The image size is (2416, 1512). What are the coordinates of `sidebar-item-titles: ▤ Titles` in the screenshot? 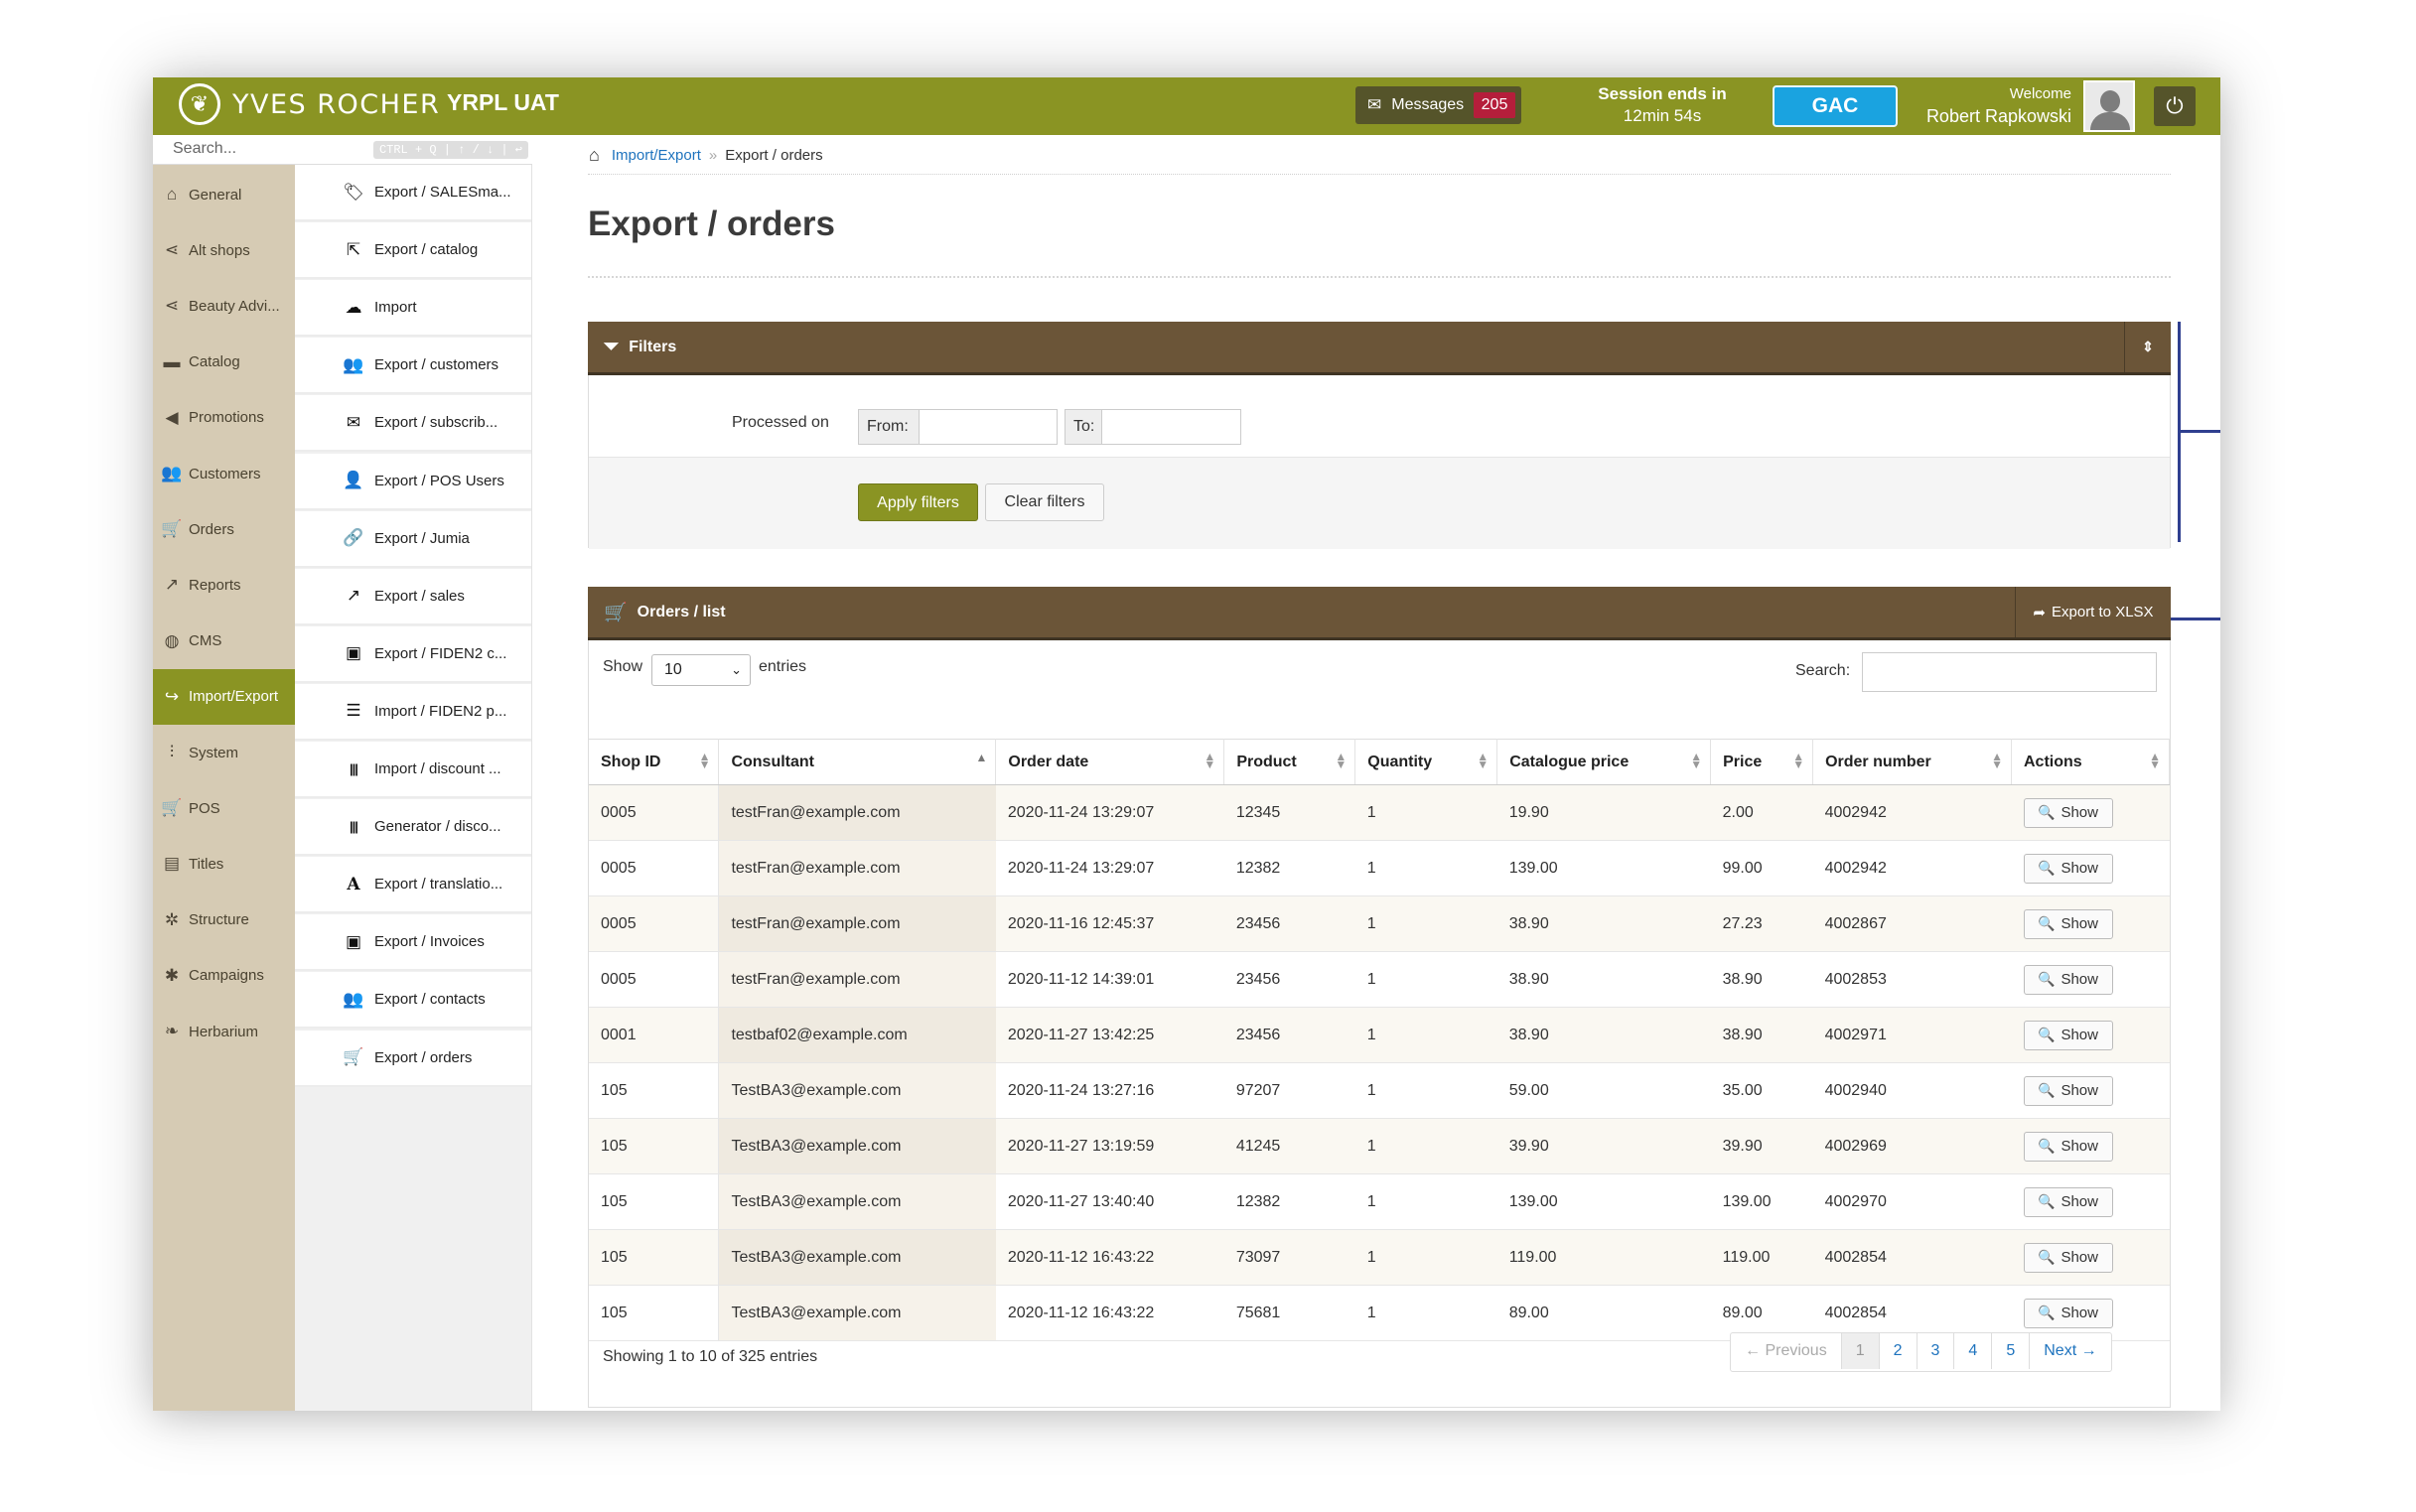 It's located at (224, 864).